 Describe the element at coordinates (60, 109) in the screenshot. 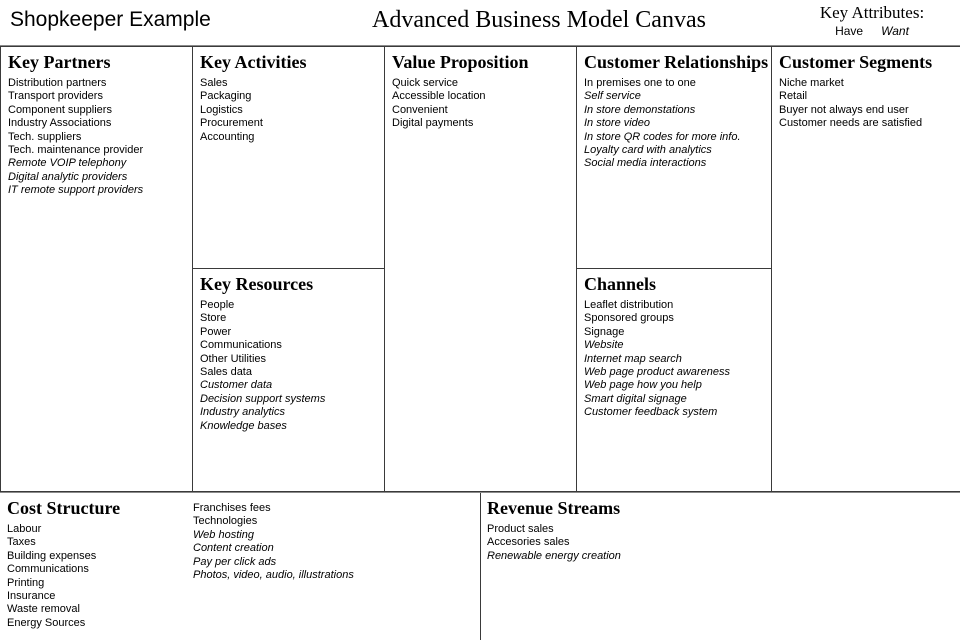

I see `canvas-item: Component suppliers` at that location.